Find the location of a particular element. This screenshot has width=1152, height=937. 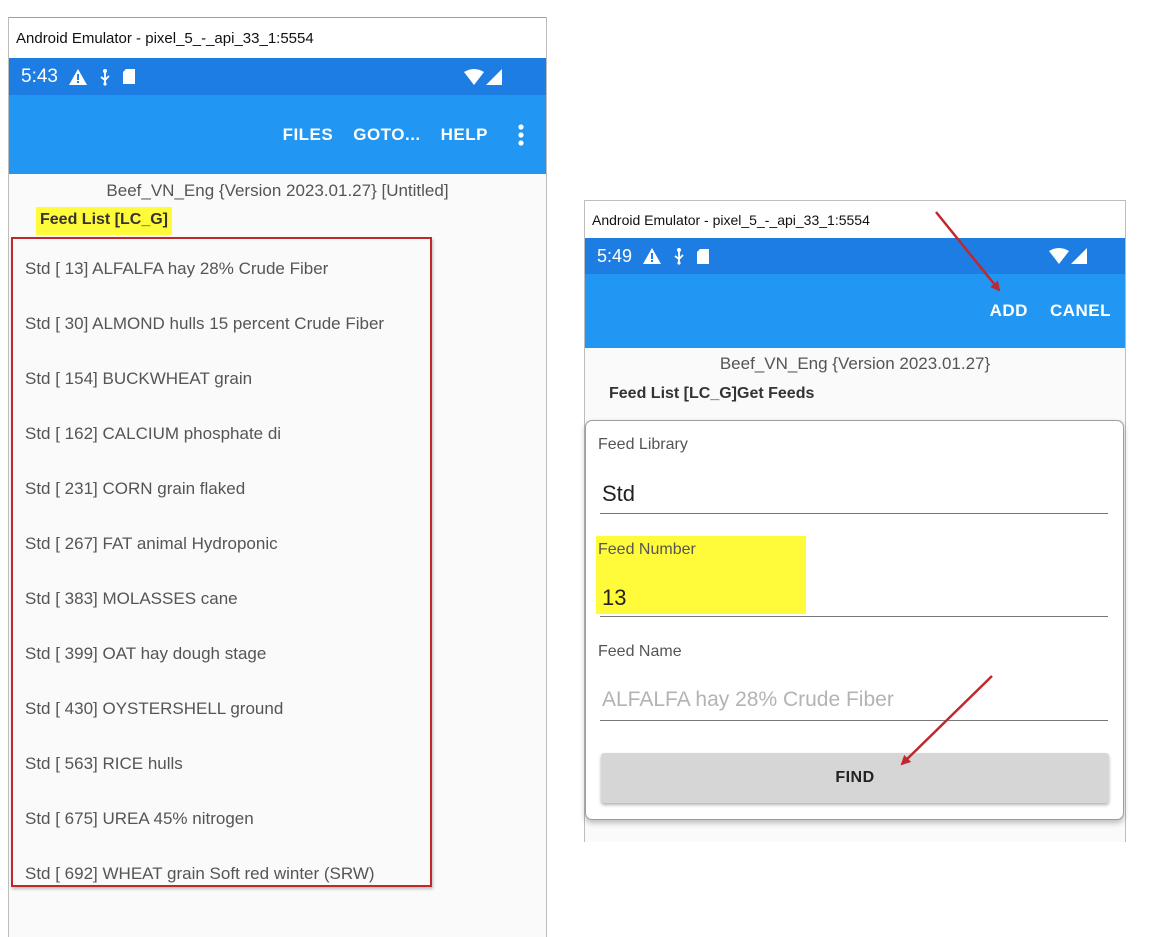

feed-number-underline is located at coordinates (854, 616).